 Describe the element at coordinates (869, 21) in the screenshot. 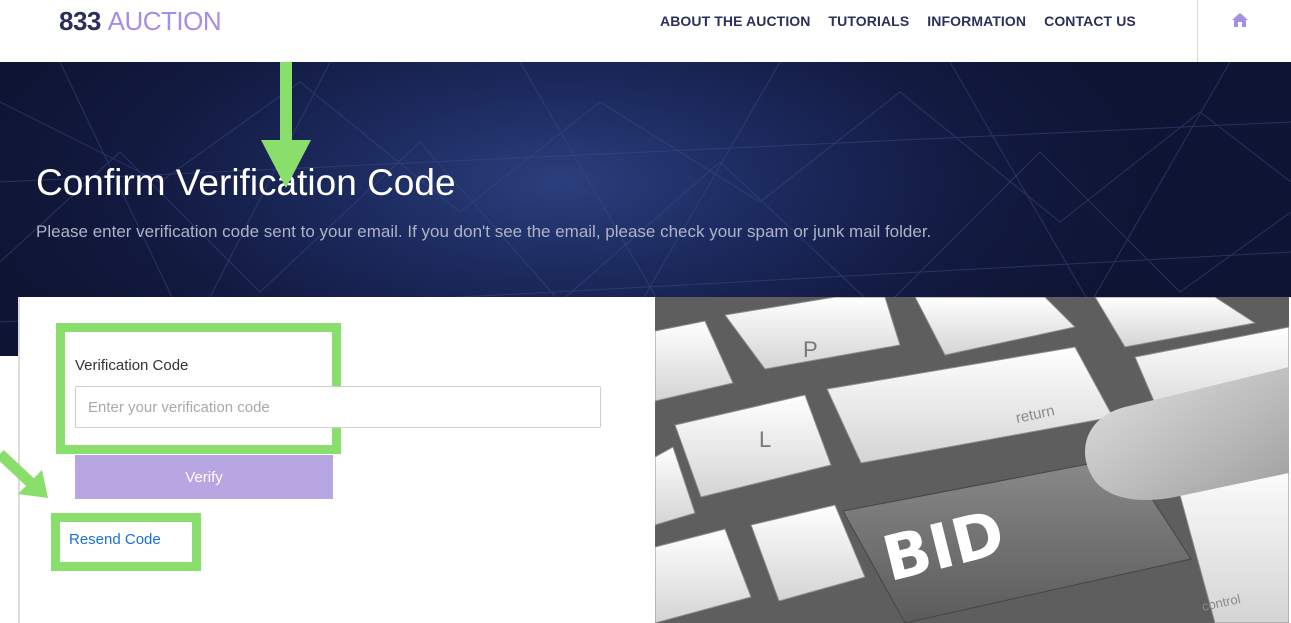

I see `nav-tutorials: TUTORIALS` at that location.